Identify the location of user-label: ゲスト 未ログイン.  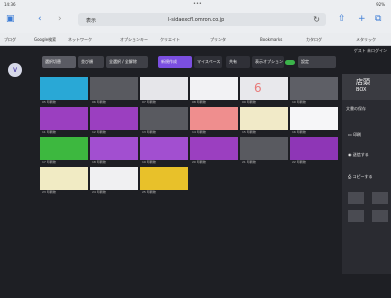
(370, 51).